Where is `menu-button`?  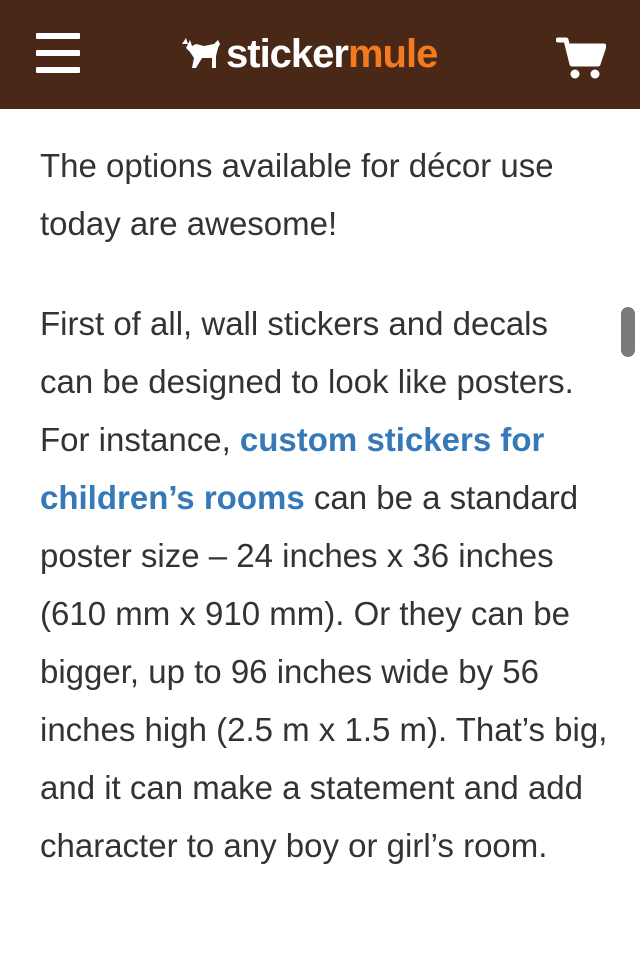 menu-button is located at coordinates (59, 53).